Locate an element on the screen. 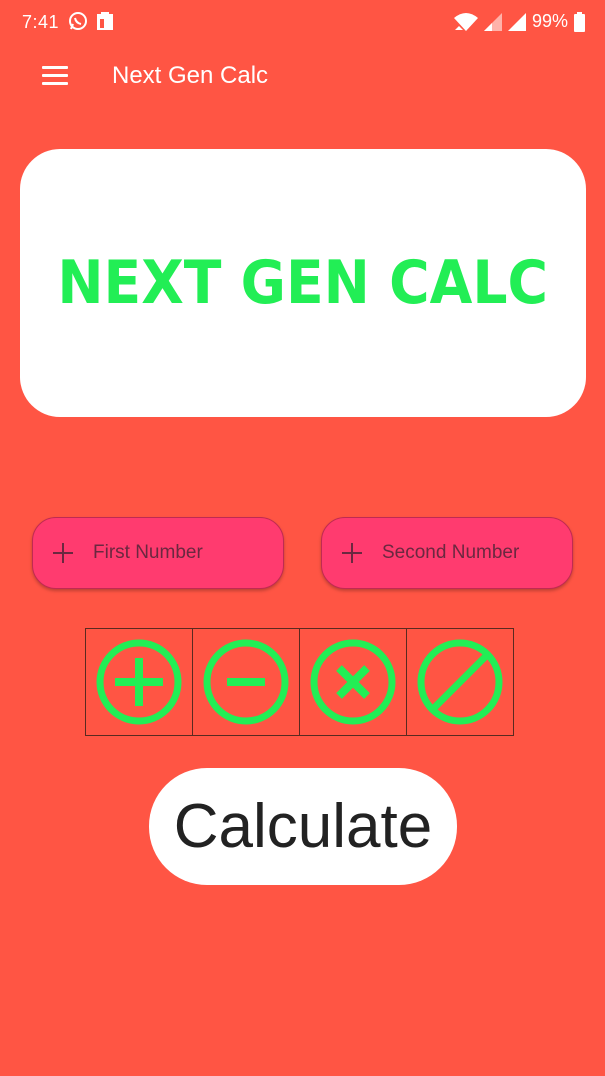 The width and height of the screenshot is (605, 1076). multiply-operation-button is located at coordinates (353, 682).